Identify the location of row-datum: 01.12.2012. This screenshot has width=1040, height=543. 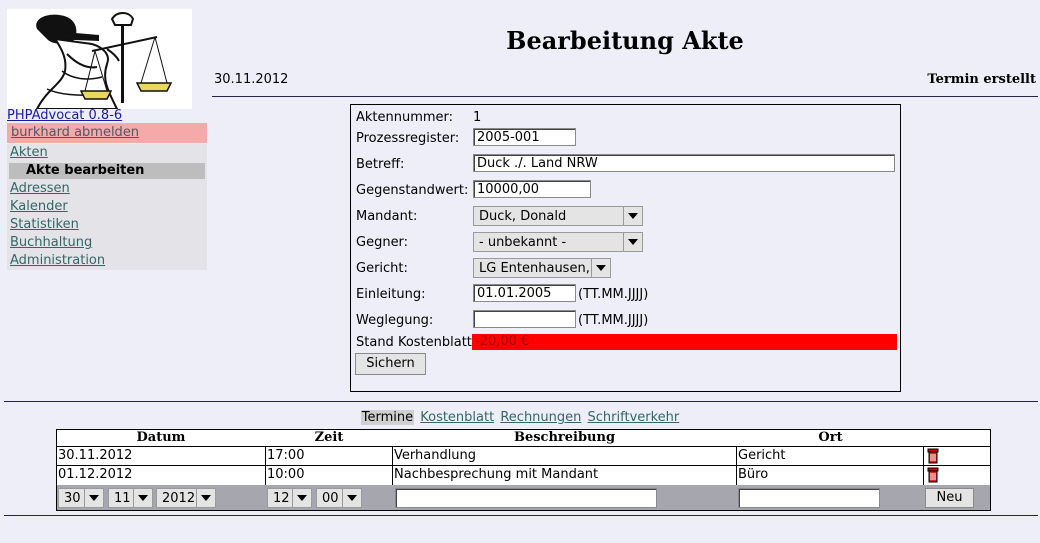
(95, 474).